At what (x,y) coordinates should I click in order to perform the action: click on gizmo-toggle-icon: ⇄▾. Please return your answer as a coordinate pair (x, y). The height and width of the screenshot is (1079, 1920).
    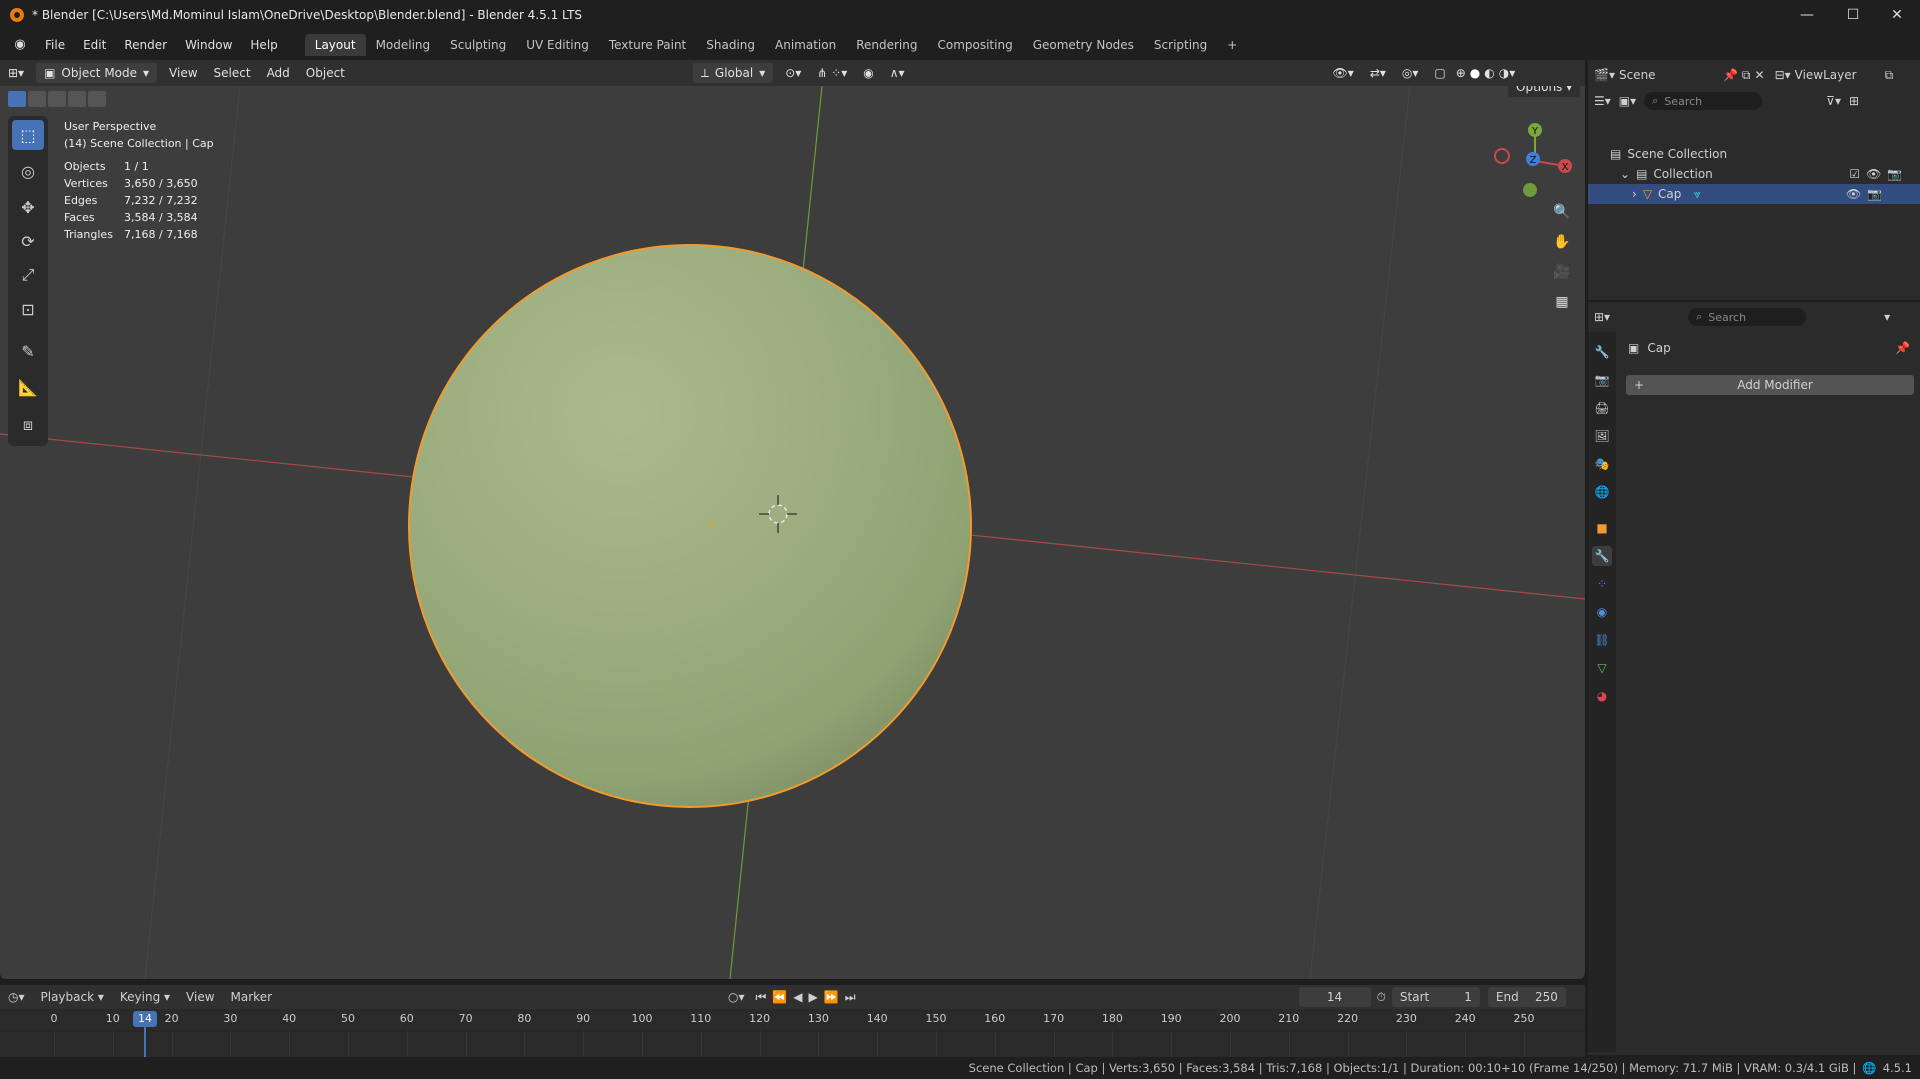
    Looking at the image, I should click on (1378, 73).